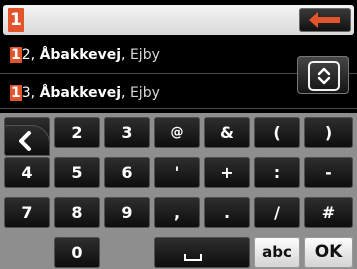 The width and height of the screenshot is (357, 269). What do you see at coordinates (202, 252) in the screenshot?
I see `space-key` at bounding box center [202, 252].